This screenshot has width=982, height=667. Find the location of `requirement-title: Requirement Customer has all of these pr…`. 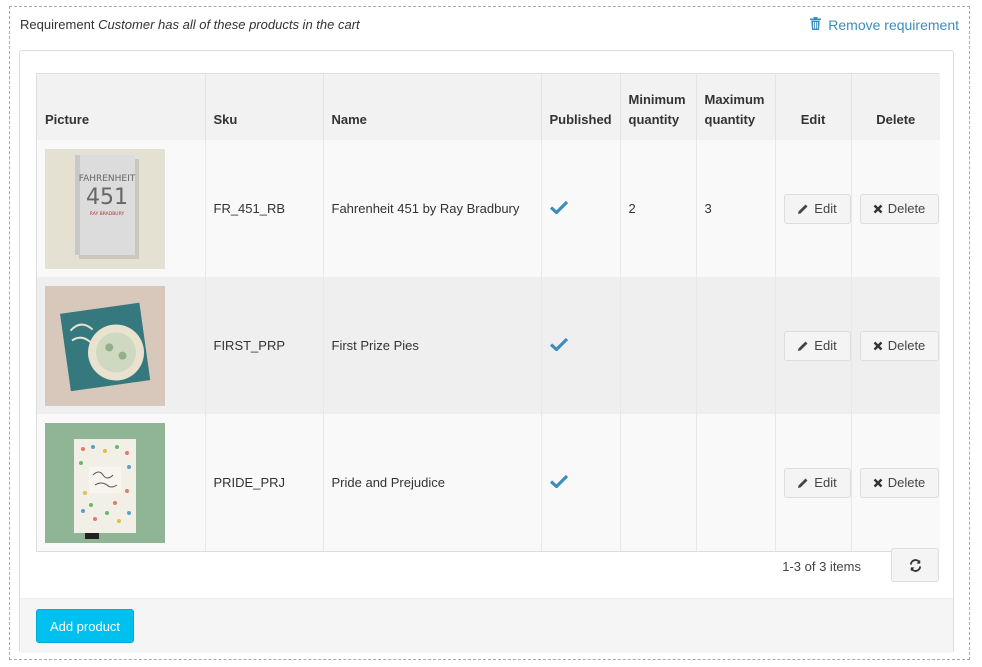

requirement-title: Requirement Customer has all of these pr… is located at coordinates (190, 24).